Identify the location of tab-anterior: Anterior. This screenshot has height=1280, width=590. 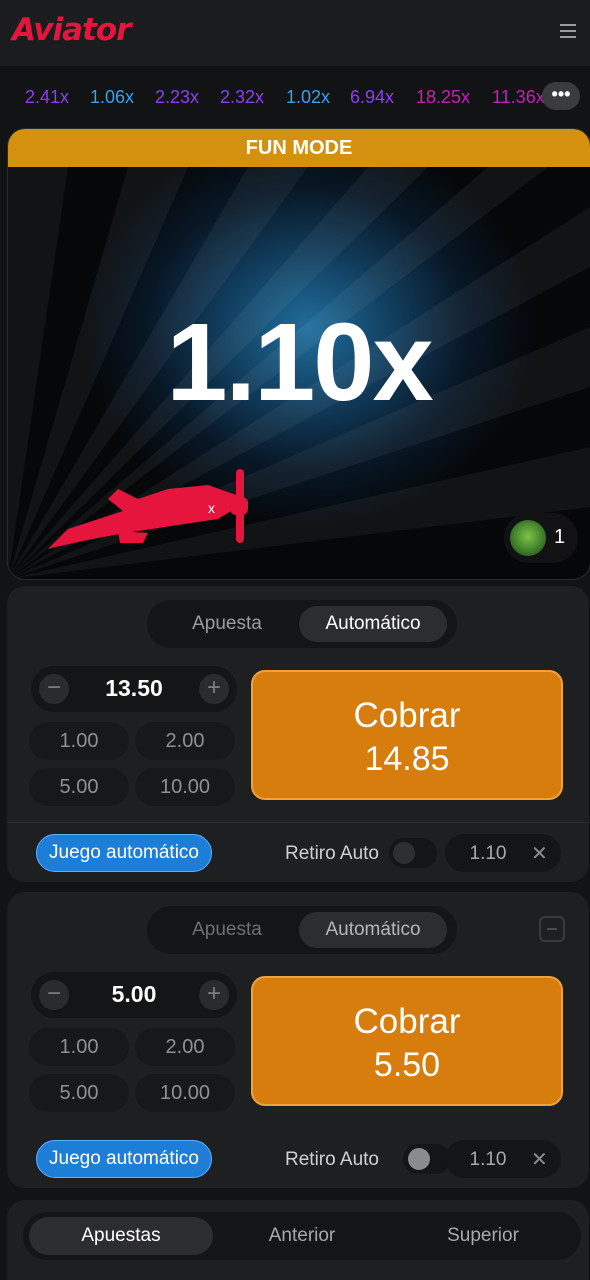
(302, 1236).